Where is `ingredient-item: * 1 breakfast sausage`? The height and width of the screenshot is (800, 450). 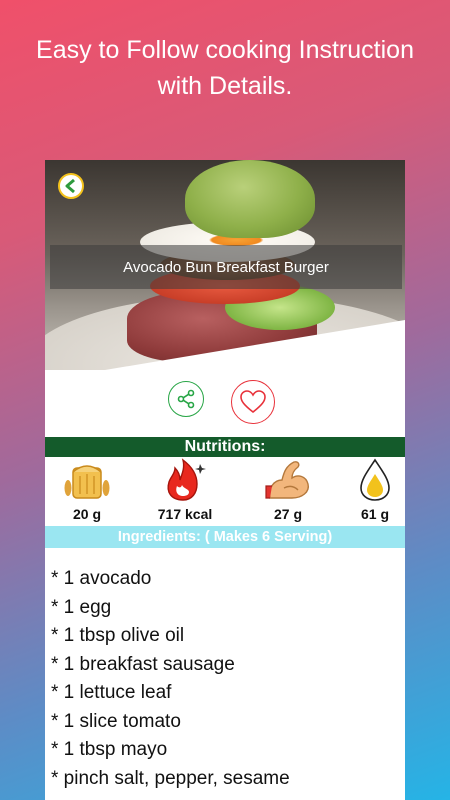 ingredient-item: * 1 breakfast sausage is located at coordinates (143, 664).